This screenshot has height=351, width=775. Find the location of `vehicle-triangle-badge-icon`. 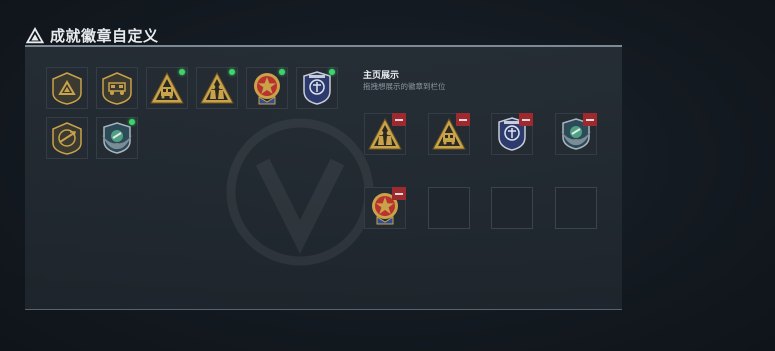

vehicle-triangle-badge-icon is located at coordinates (167, 87).